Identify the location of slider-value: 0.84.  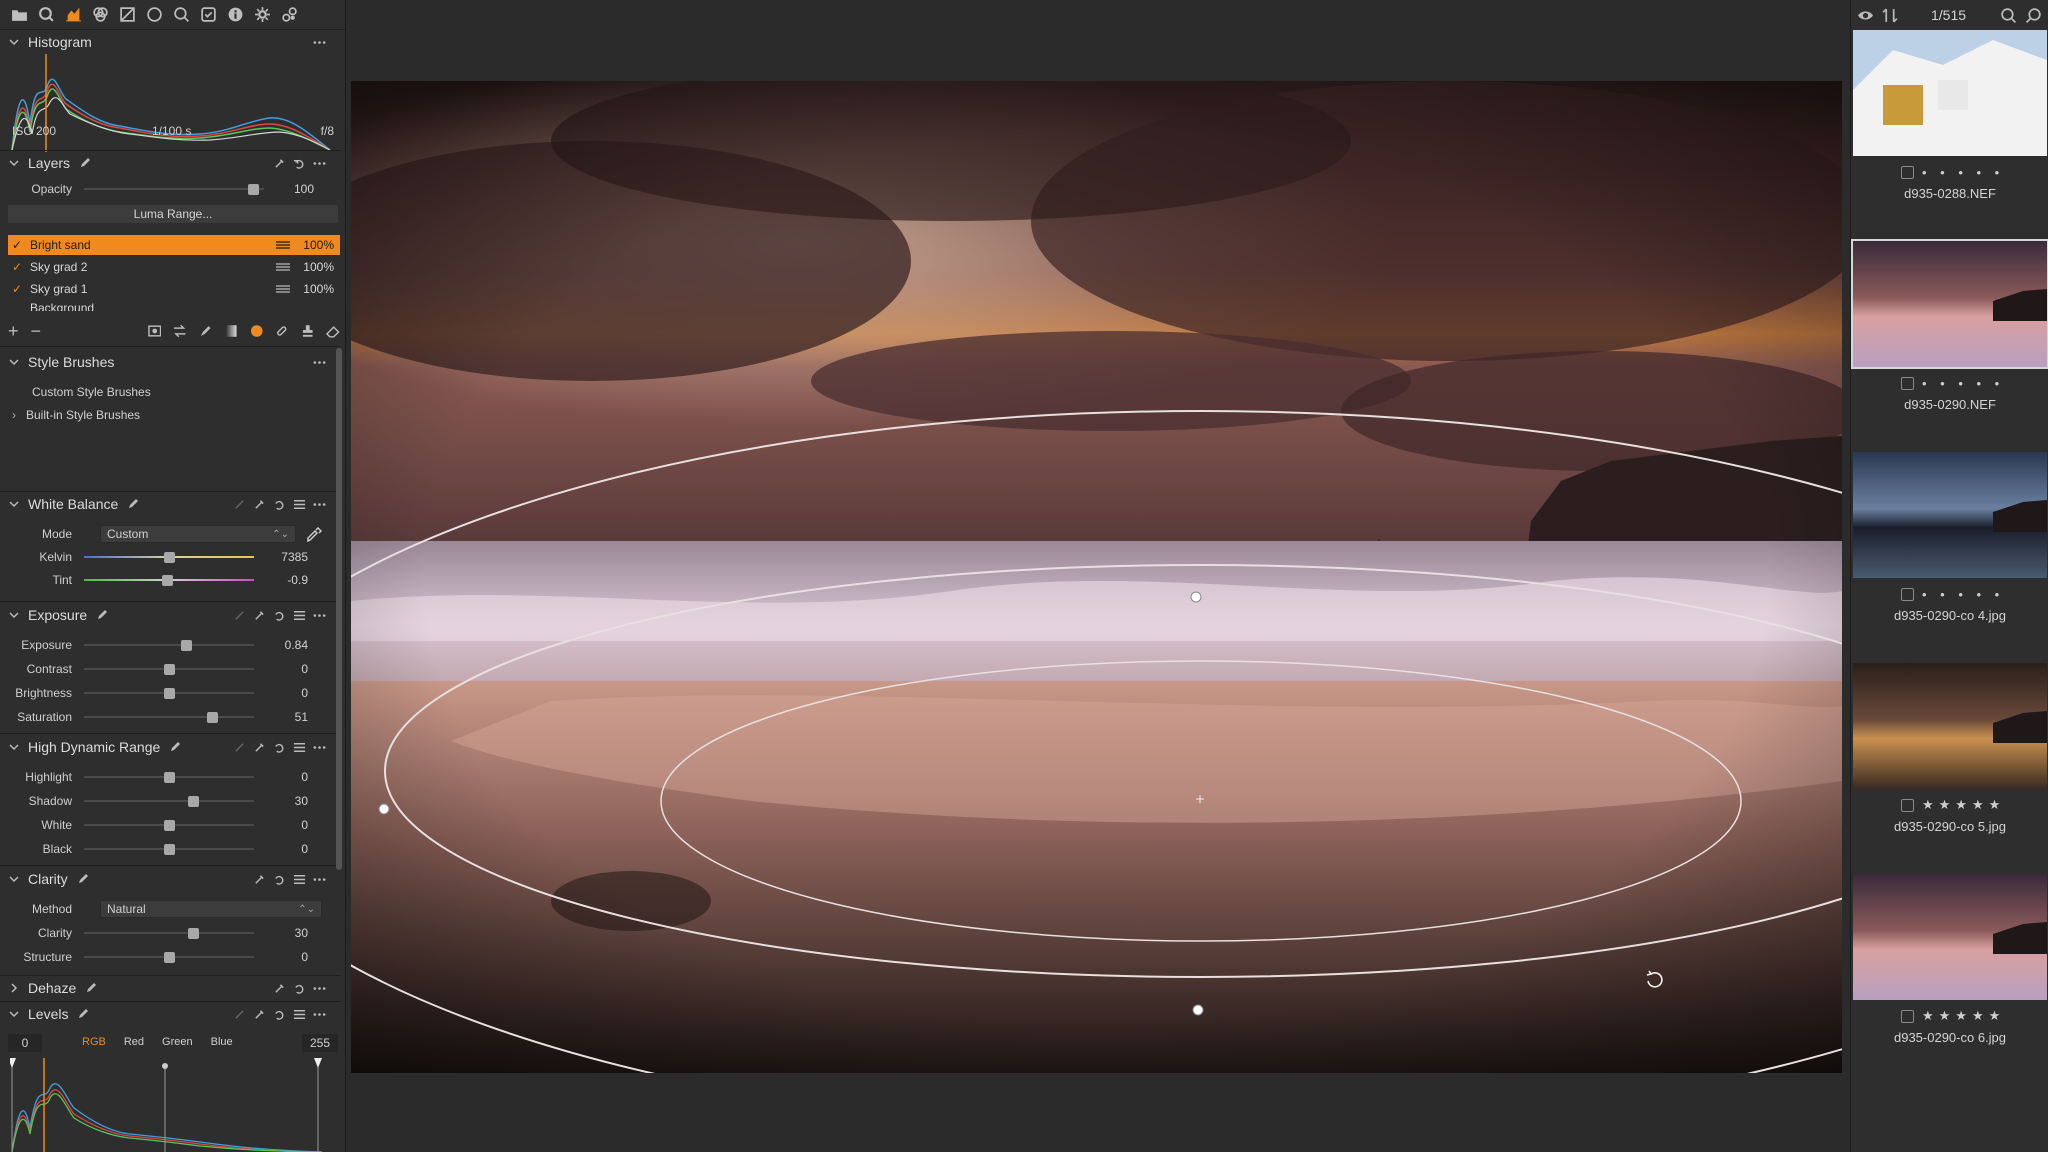
(281, 645).